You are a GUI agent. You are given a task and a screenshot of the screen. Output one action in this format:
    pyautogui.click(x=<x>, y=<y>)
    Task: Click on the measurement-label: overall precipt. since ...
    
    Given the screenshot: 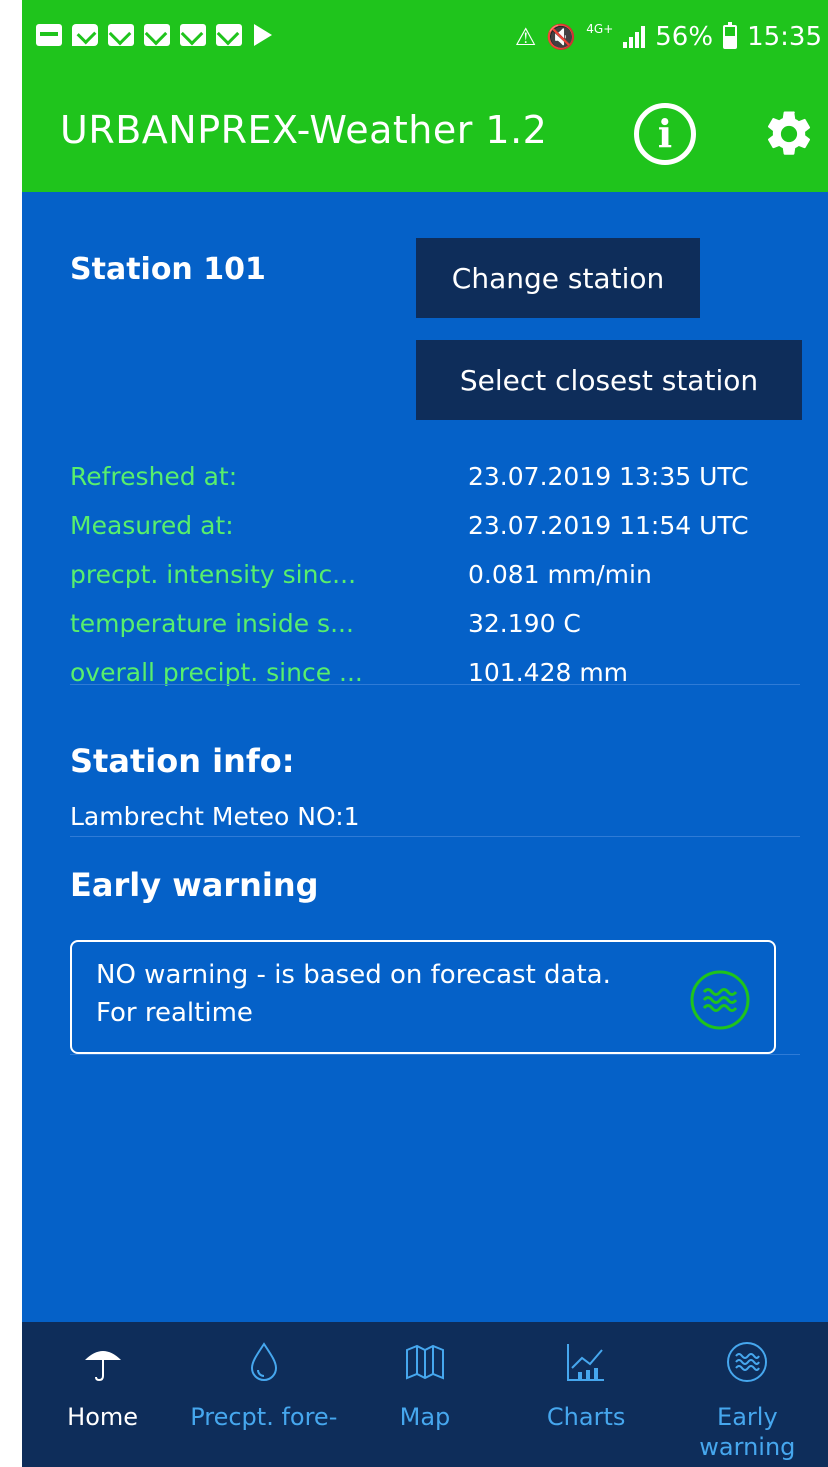 What is the action you would take?
    pyautogui.click(x=216, y=672)
    